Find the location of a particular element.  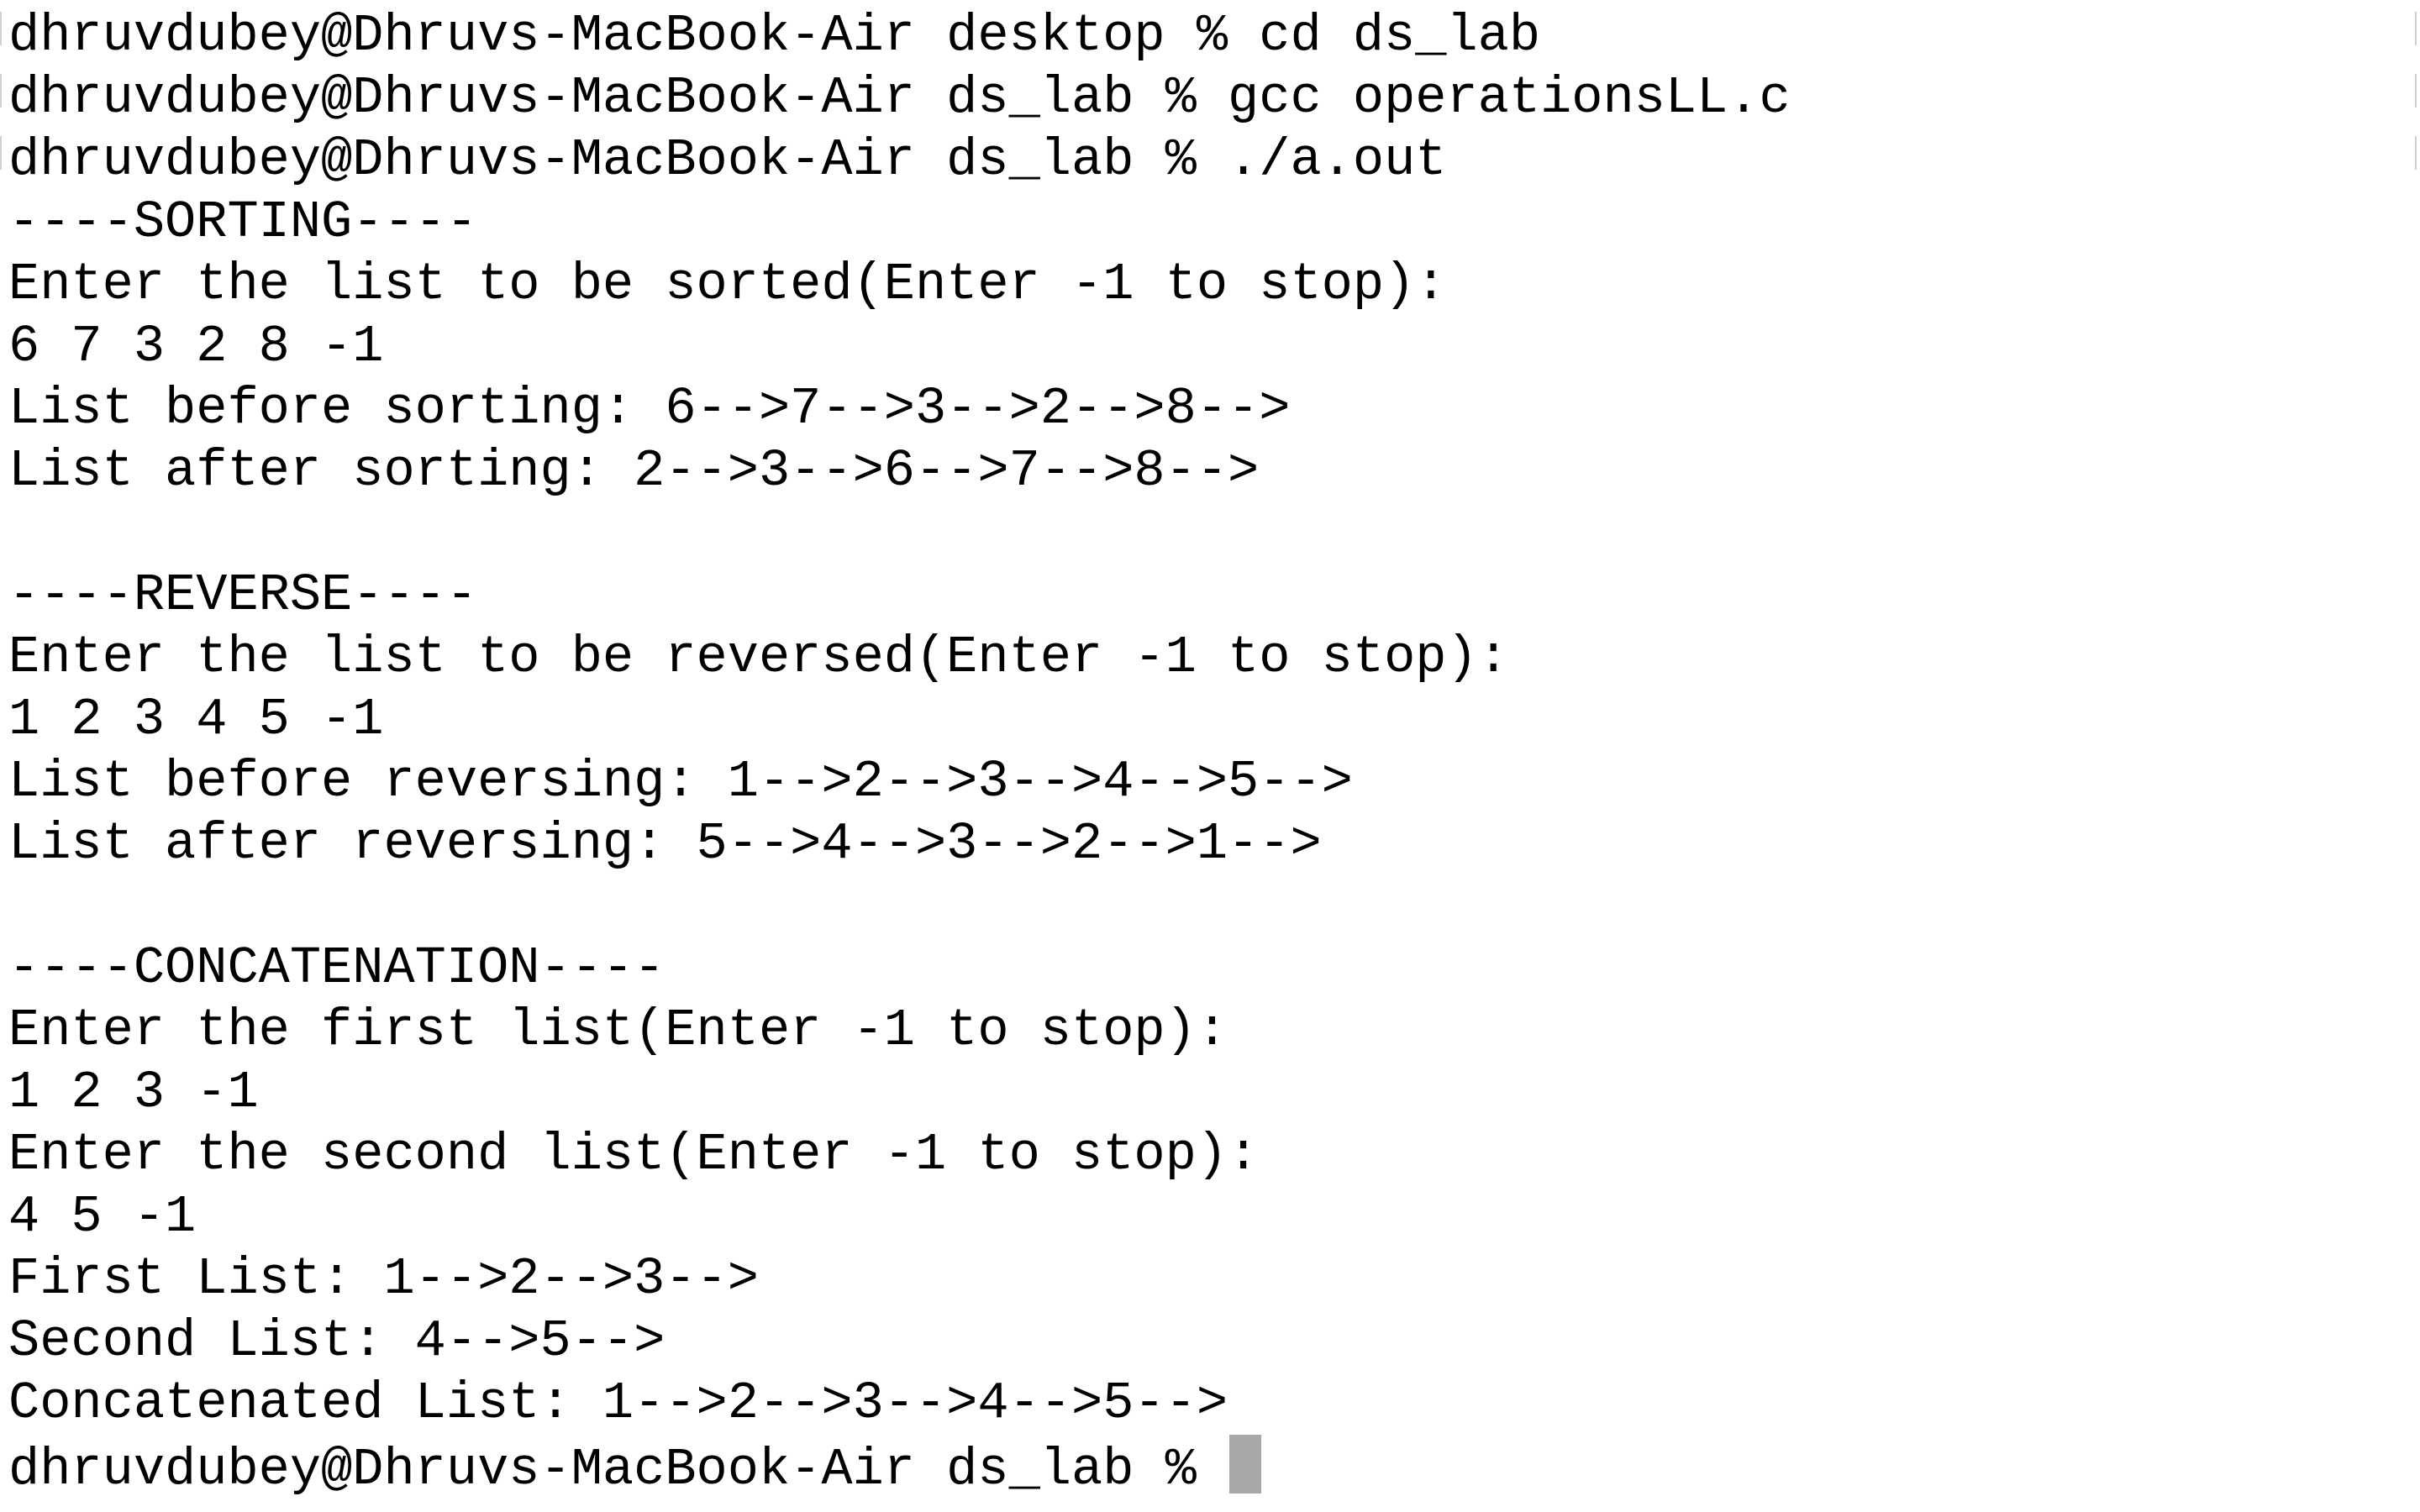

terminal-line: Enter the first list(Enter -1 to stop): is located at coordinates (618, 1030).